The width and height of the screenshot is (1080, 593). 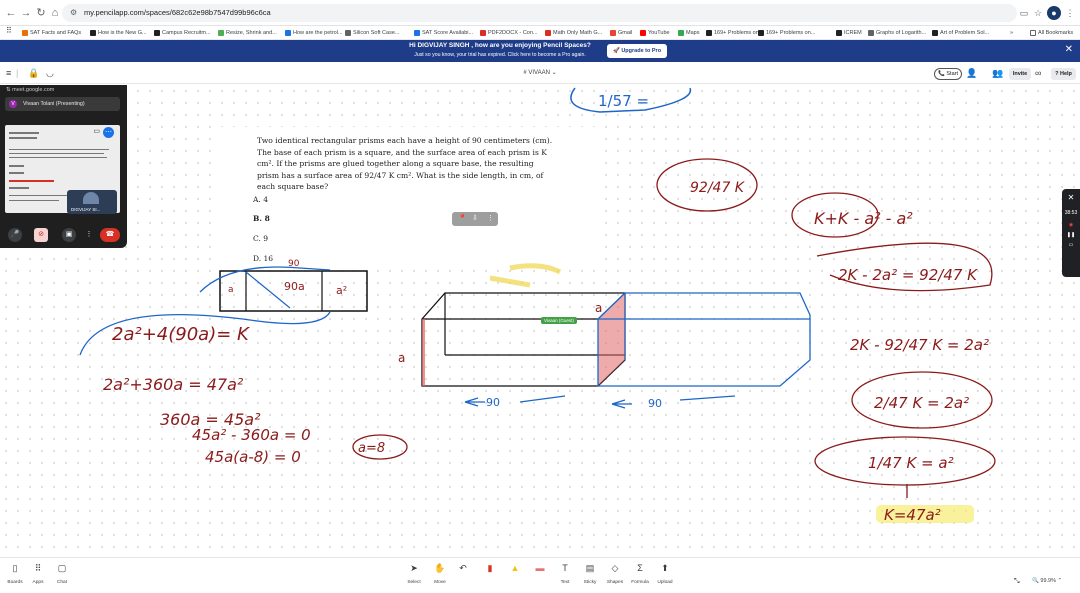 I want to click on back-icon: ←, so click(x=11, y=13).